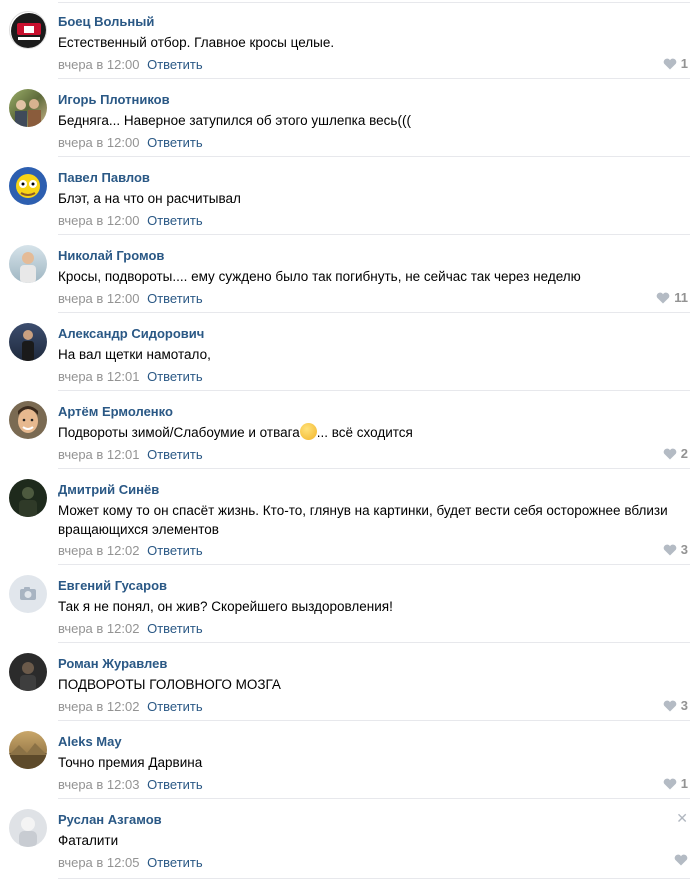 The height and width of the screenshot is (883, 700). I want to click on comment-text-part: Подвороты зимой/Слабоумие и отвага, so click(179, 432).